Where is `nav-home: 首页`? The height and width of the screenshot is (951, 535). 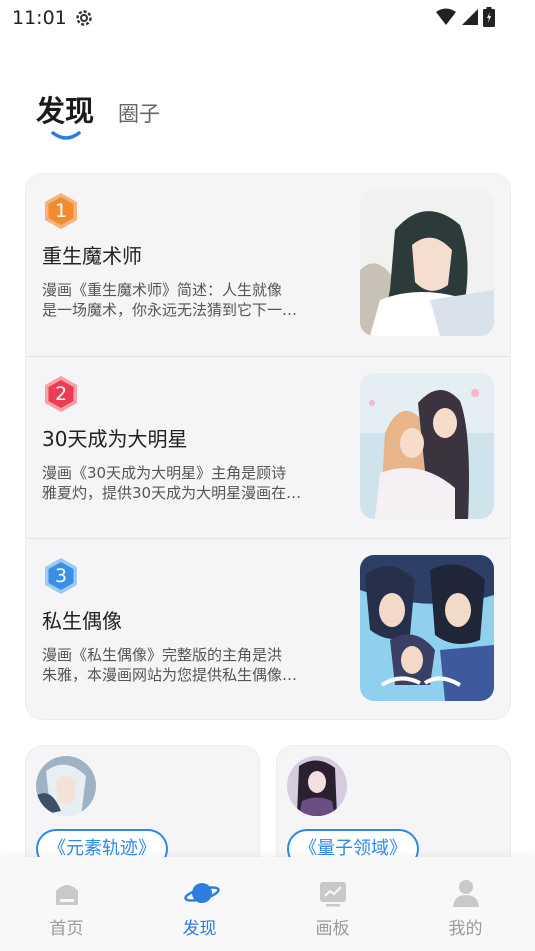
nav-home: 首页 is located at coordinates (66, 904).